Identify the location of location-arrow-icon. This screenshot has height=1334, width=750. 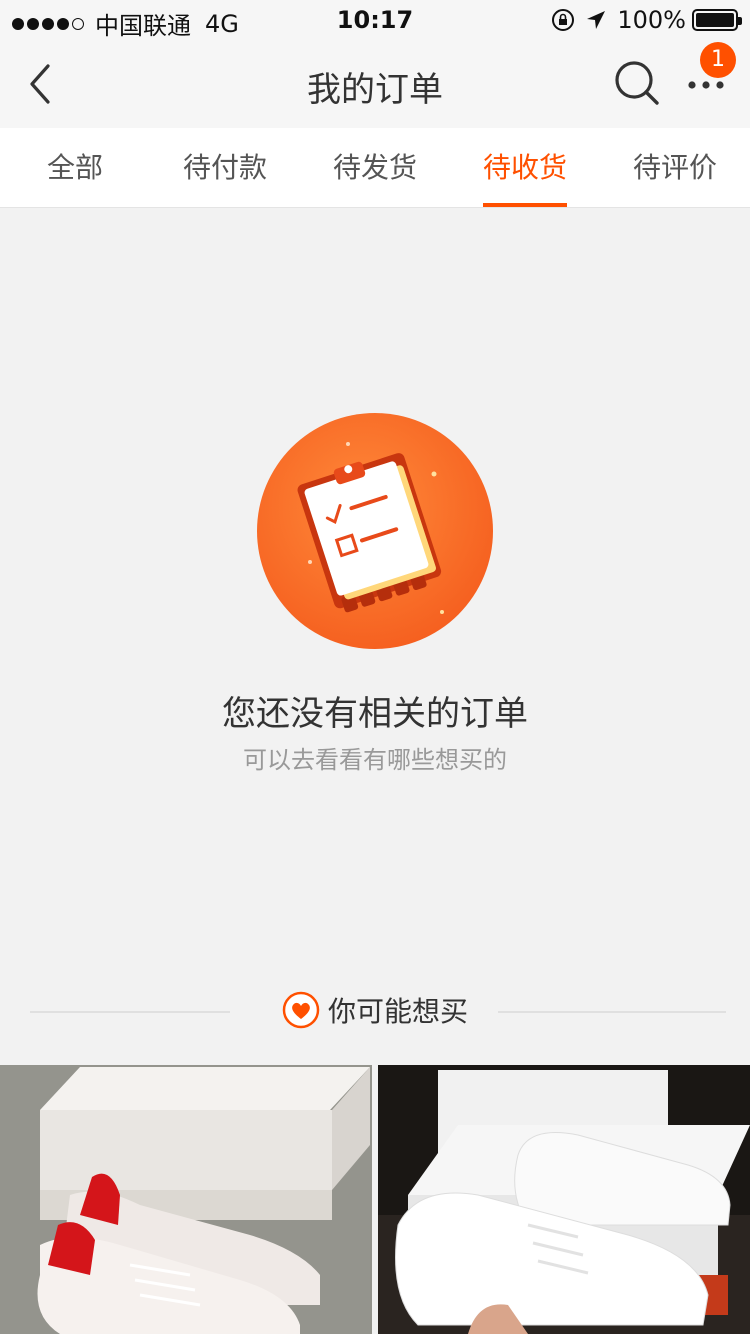
(596, 20).